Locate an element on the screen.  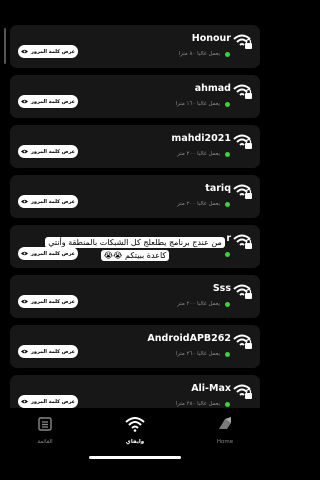
network-ssid: ahmad is located at coordinates (212, 88).